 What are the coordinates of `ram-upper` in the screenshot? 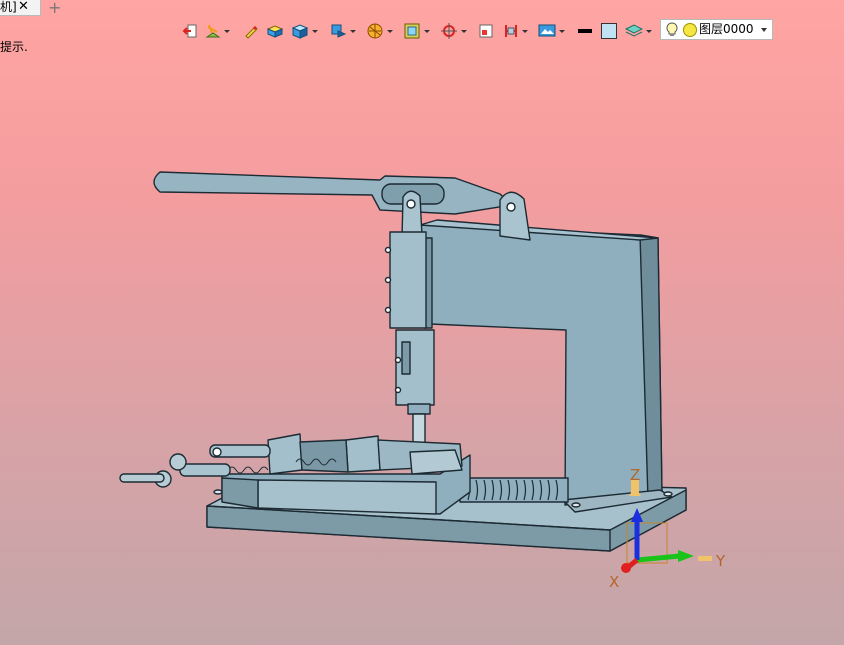 It's located at (408, 280).